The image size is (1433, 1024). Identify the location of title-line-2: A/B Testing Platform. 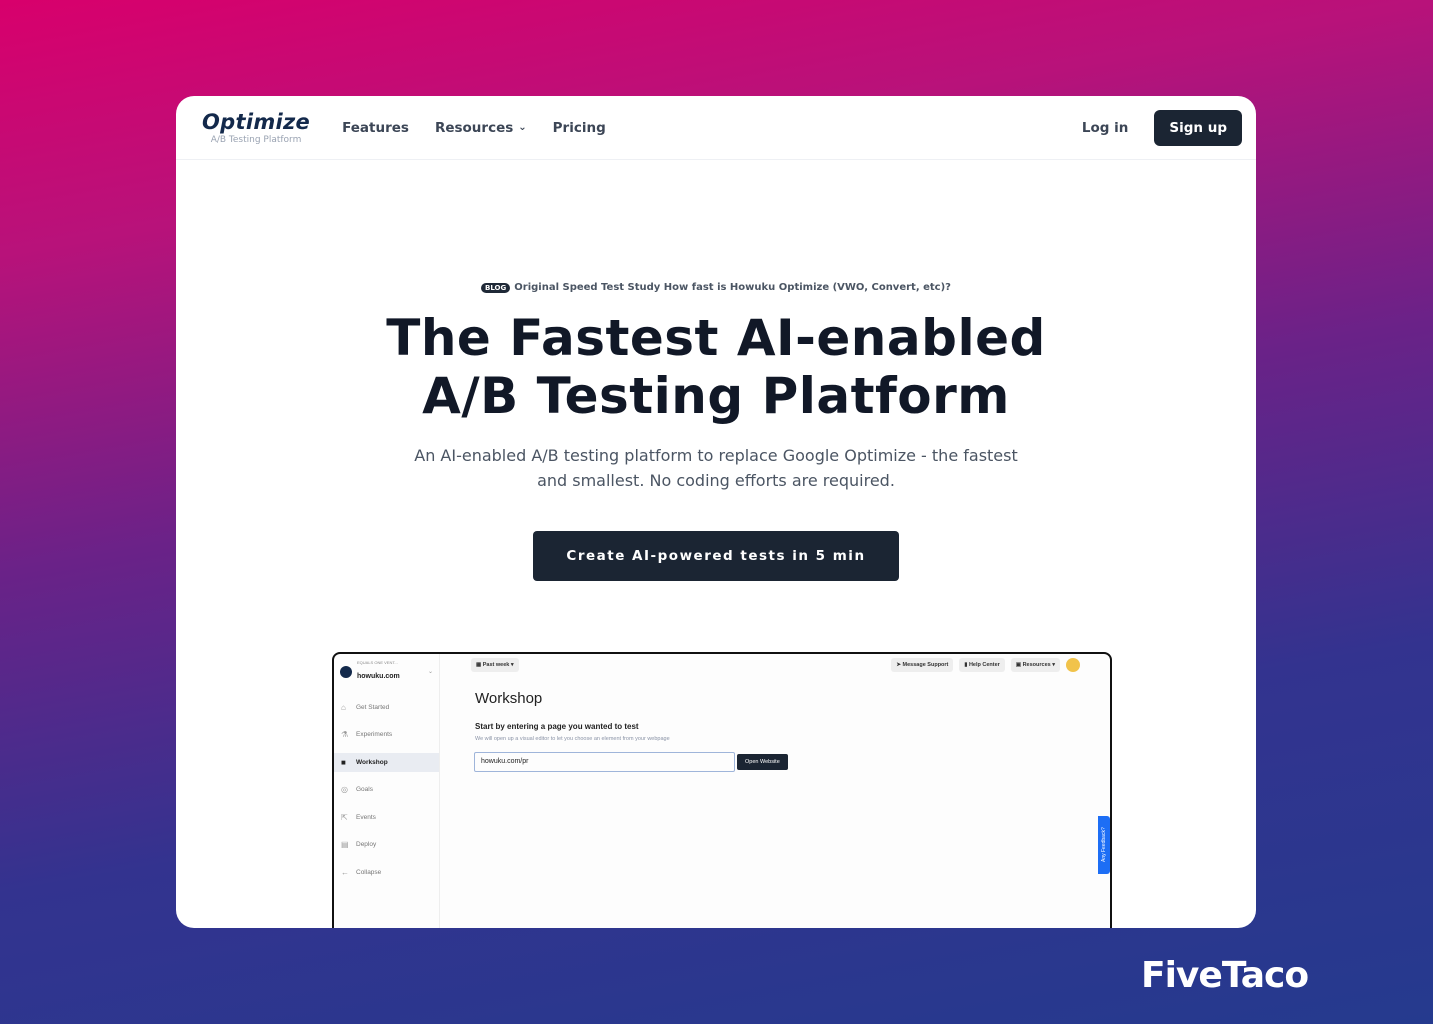
(716, 396).